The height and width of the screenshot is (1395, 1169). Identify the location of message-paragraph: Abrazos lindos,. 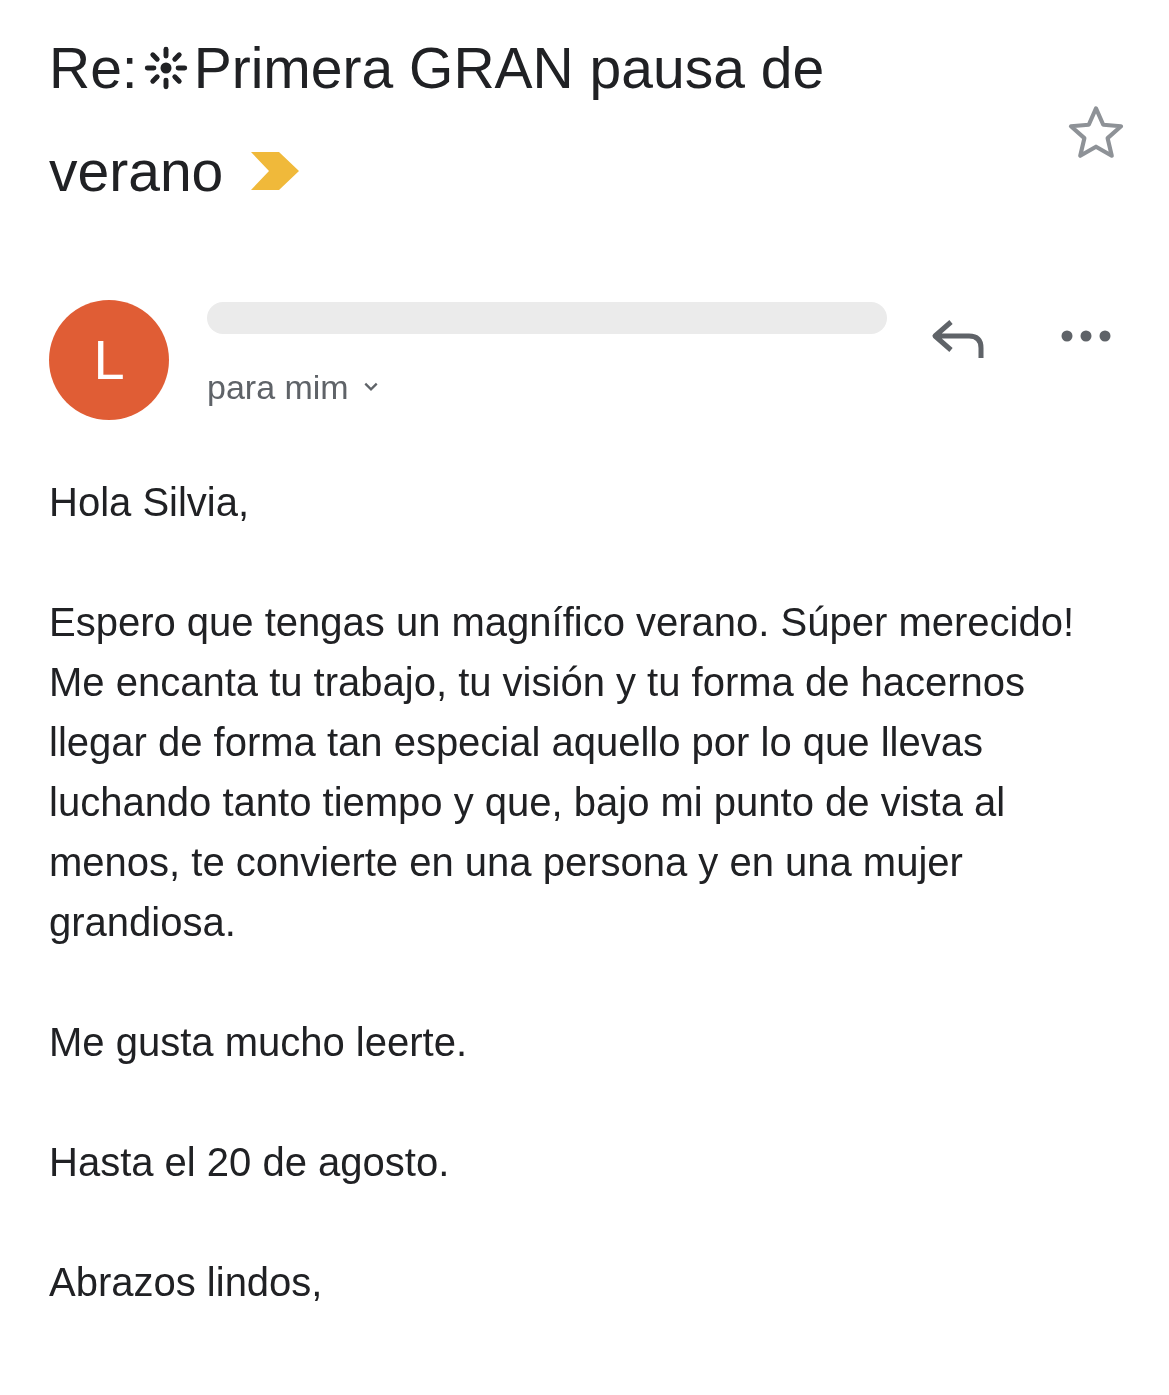
(186, 1282).